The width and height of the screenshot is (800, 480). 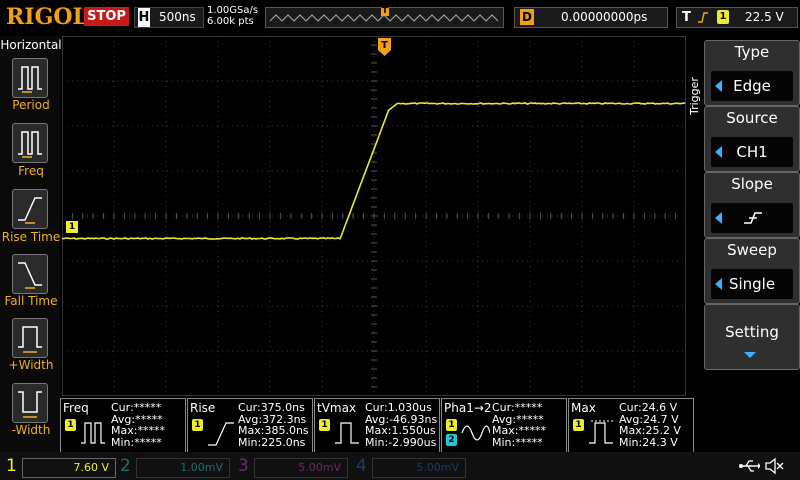 I want to click on trigger-menu-title: Trigger, so click(x=694, y=96).